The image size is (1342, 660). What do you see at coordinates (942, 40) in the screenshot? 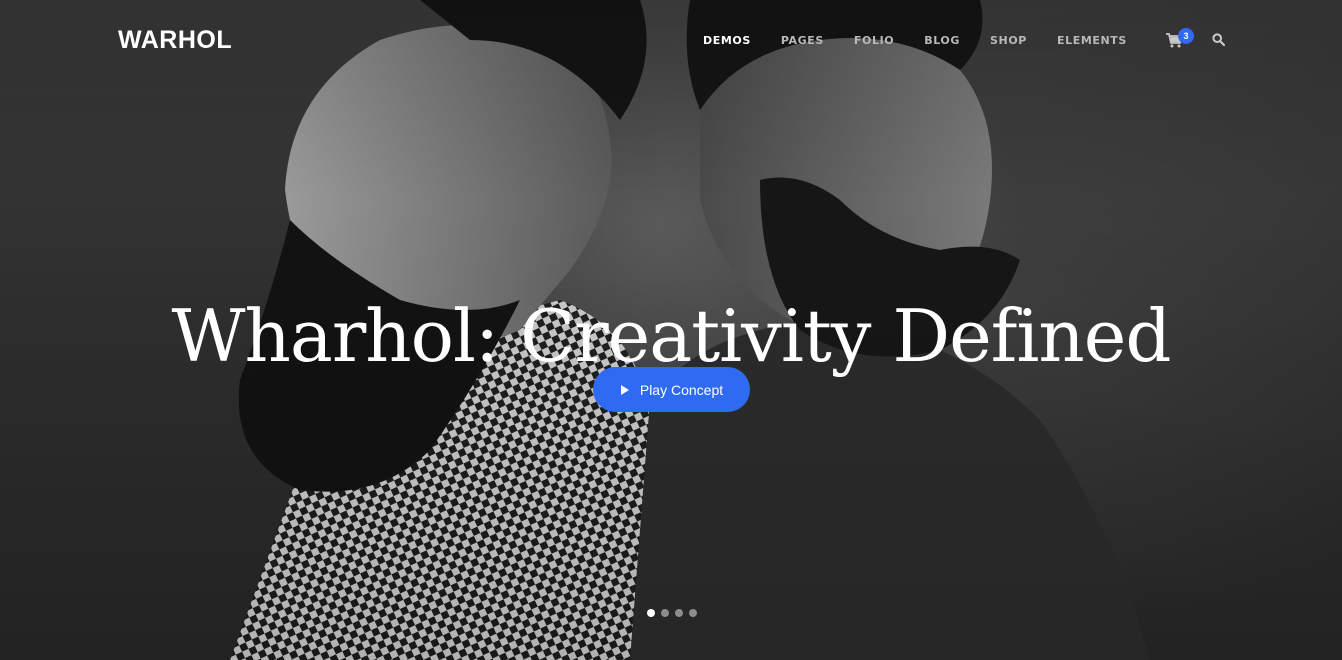
I see `nav-item-blog: BLOG` at bounding box center [942, 40].